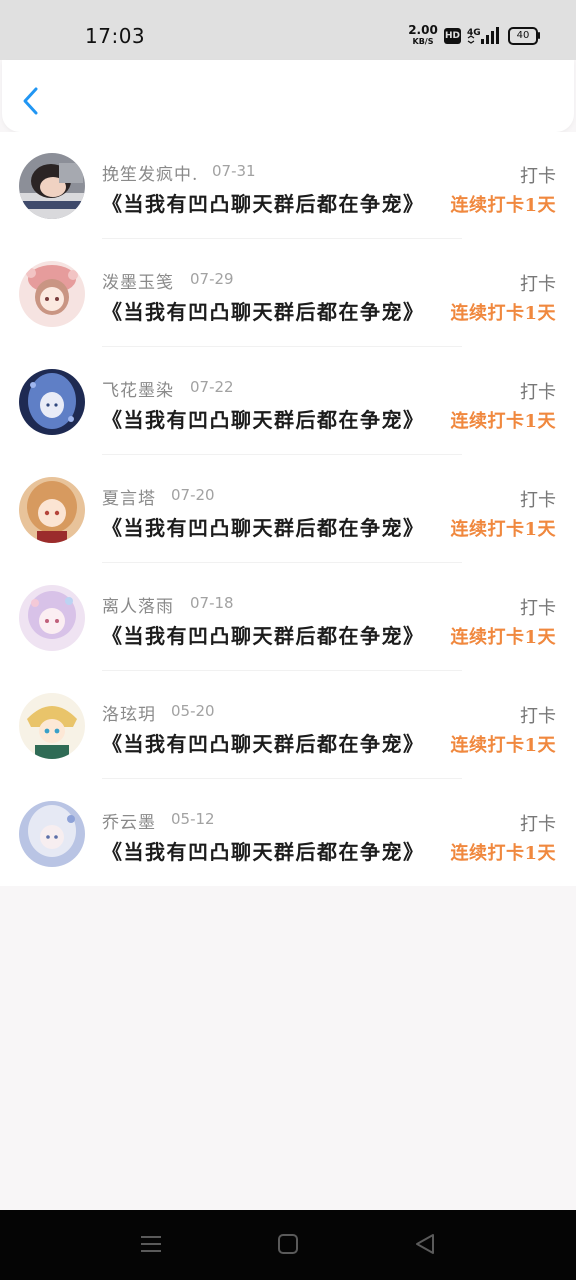 This screenshot has height=1280, width=576. I want to click on system-nav-bar, so click(288, 1245).